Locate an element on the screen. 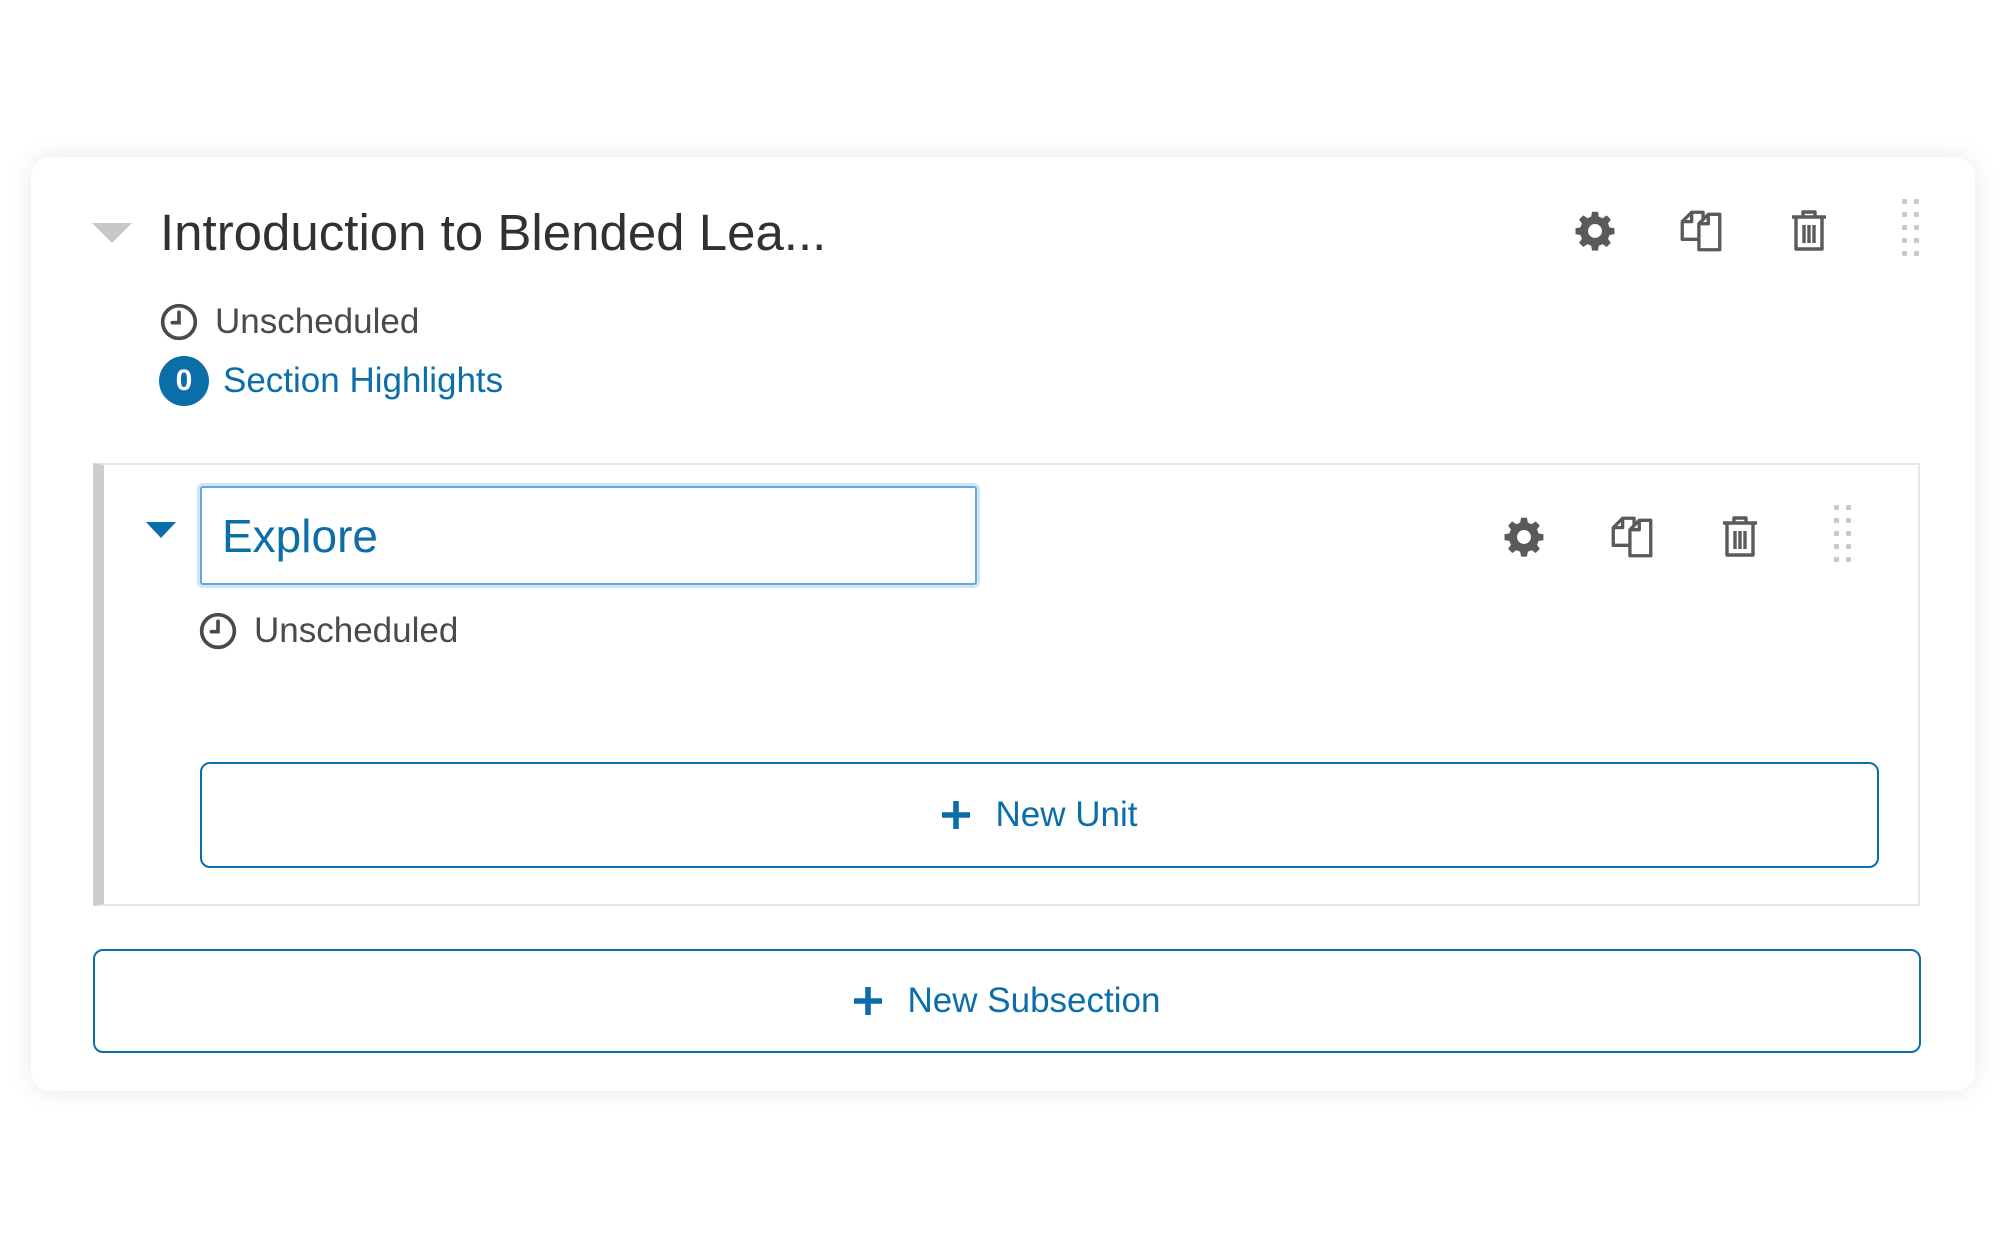 The width and height of the screenshot is (2000, 1250). subsection-drag-handle-icon is located at coordinates (1845, 538).